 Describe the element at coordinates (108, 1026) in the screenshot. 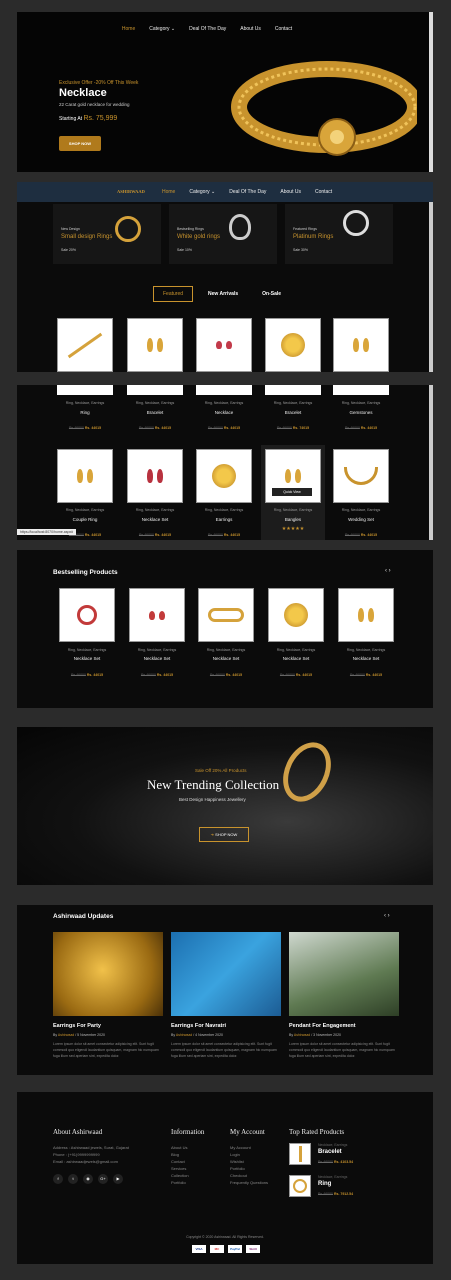

I see `blog-title: Earrings For Party` at that location.